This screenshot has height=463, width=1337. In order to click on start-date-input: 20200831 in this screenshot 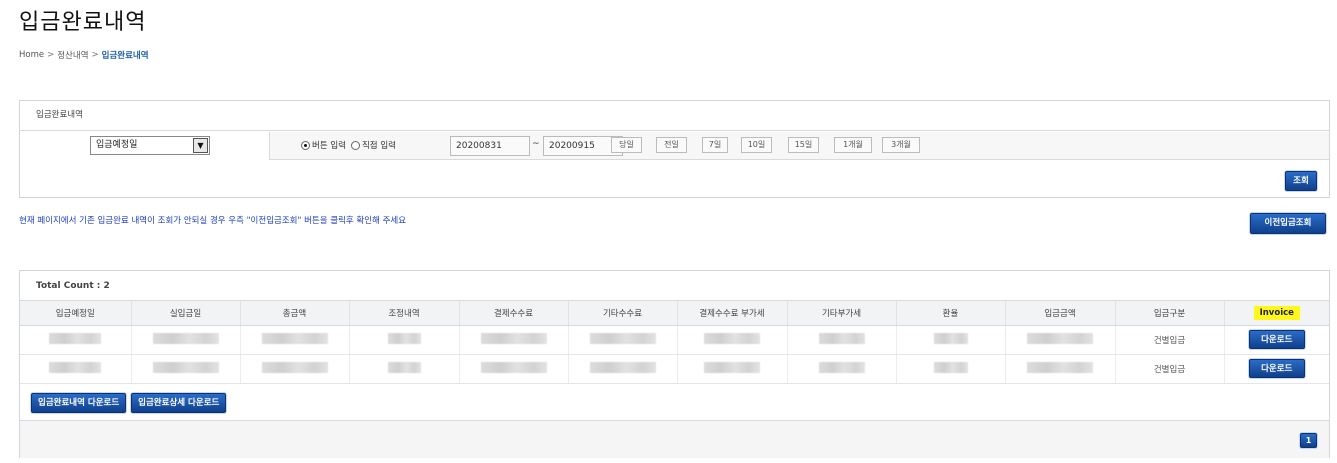, I will do `click(490, 146)`.